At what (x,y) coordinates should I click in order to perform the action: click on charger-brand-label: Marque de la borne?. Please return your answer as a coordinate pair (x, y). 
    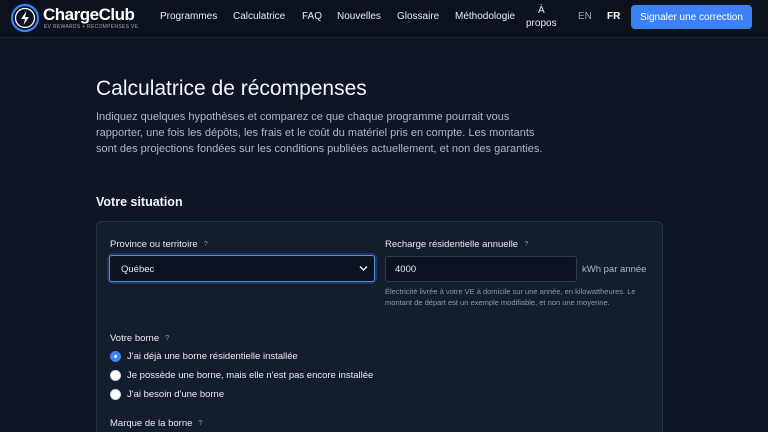
    Looking at the image, I should click on (156, 423).